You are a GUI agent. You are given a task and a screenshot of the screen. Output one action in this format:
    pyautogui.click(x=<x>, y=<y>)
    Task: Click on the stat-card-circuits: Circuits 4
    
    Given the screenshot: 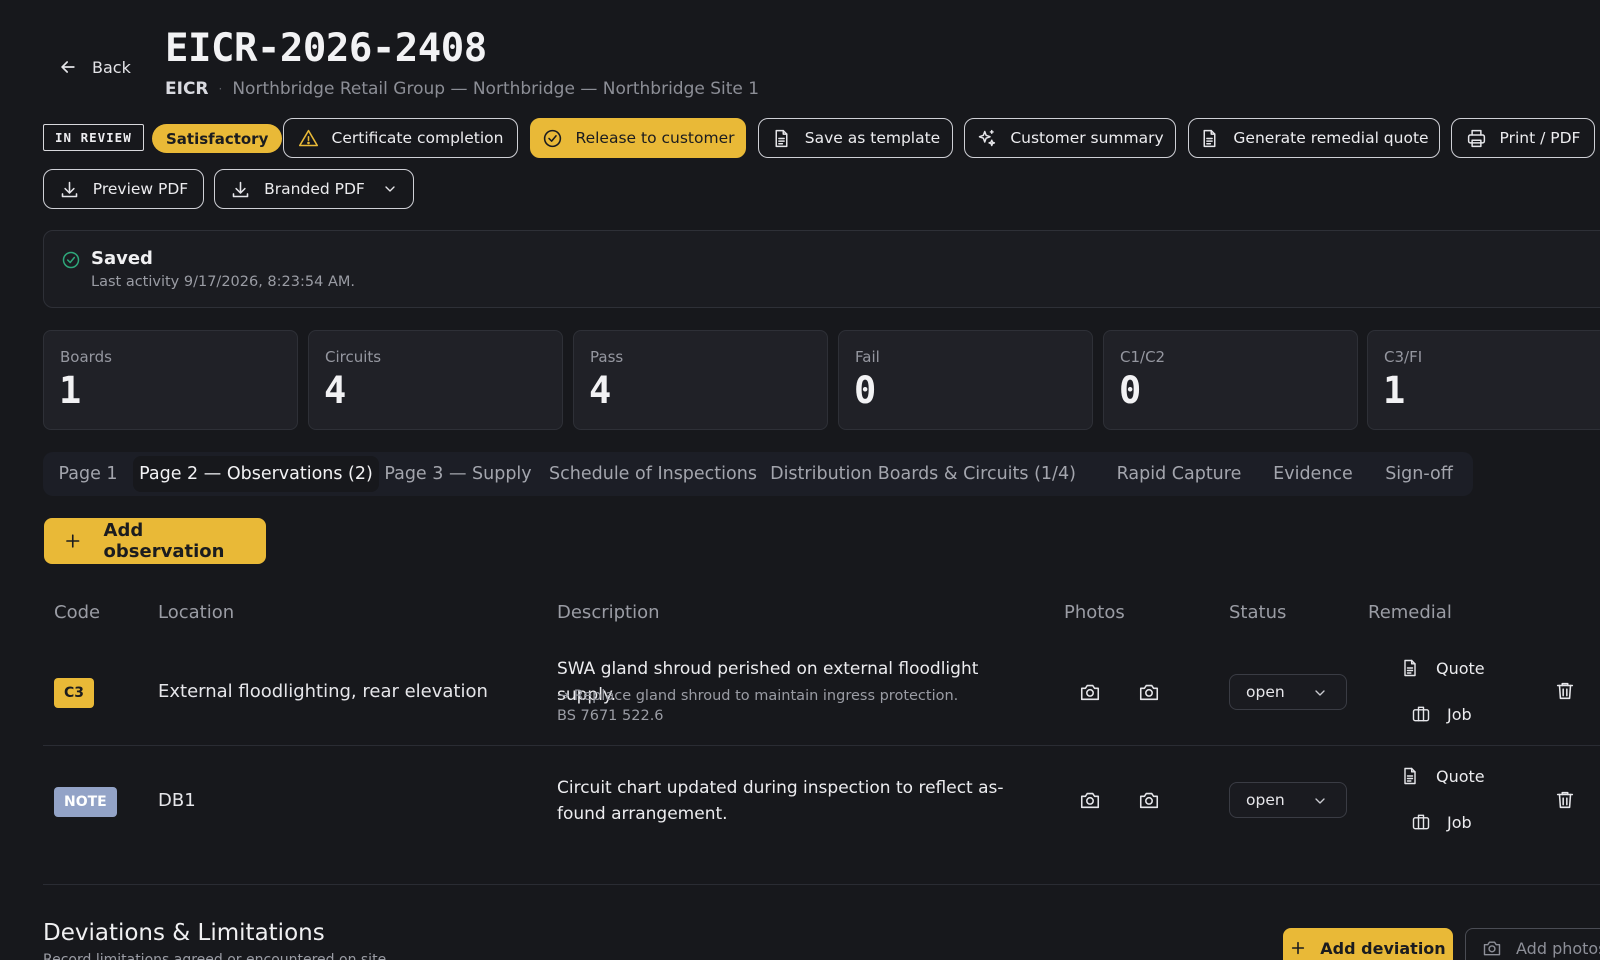 What is the action you would take?
    pyautogui.click(x=435, y=380)
    